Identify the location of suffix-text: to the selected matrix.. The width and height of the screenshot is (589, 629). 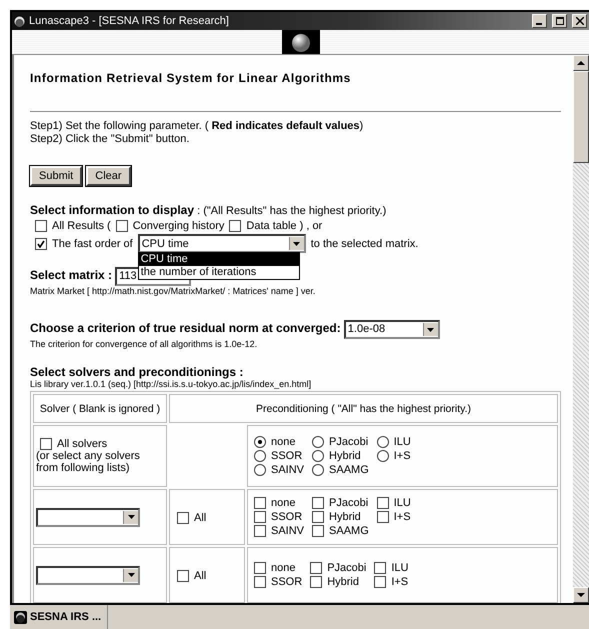
(364, 244).